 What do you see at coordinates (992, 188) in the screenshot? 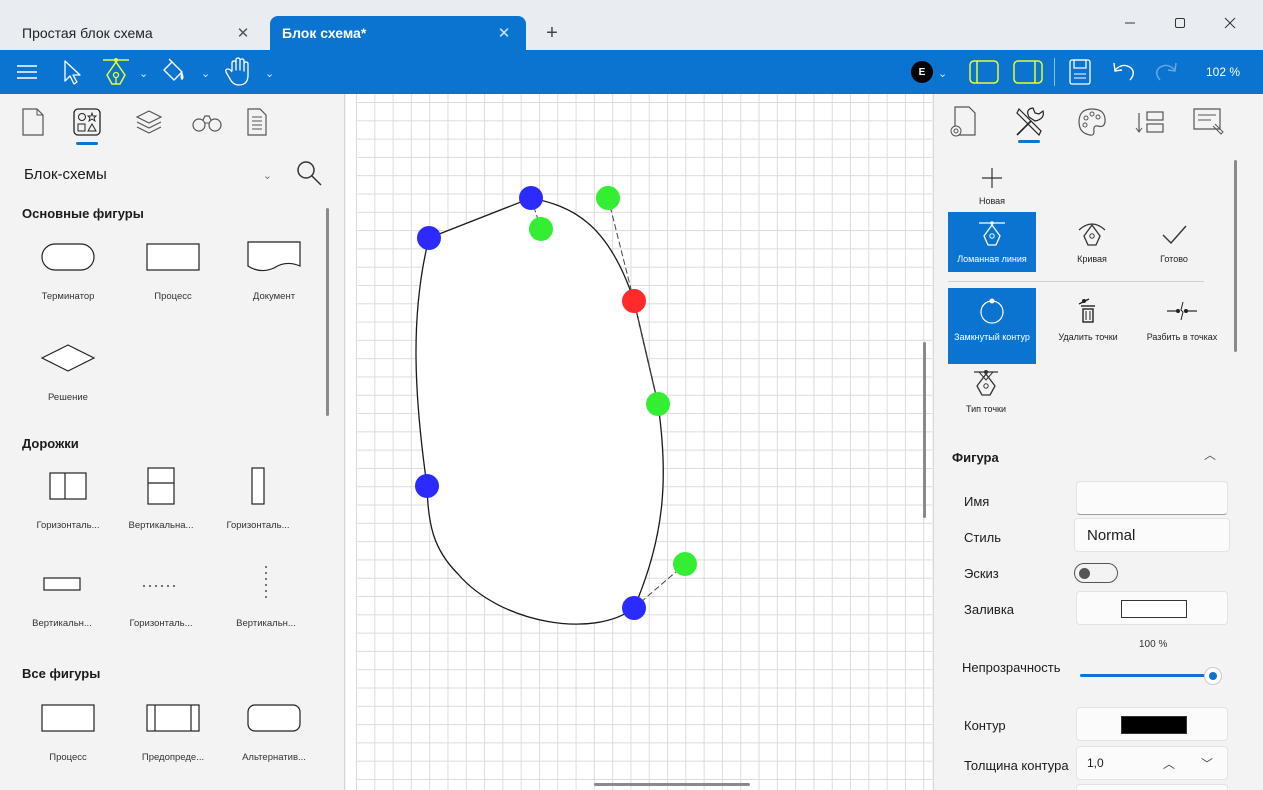
I see `new-path-button: Новая` at bounding box center [992, 188].